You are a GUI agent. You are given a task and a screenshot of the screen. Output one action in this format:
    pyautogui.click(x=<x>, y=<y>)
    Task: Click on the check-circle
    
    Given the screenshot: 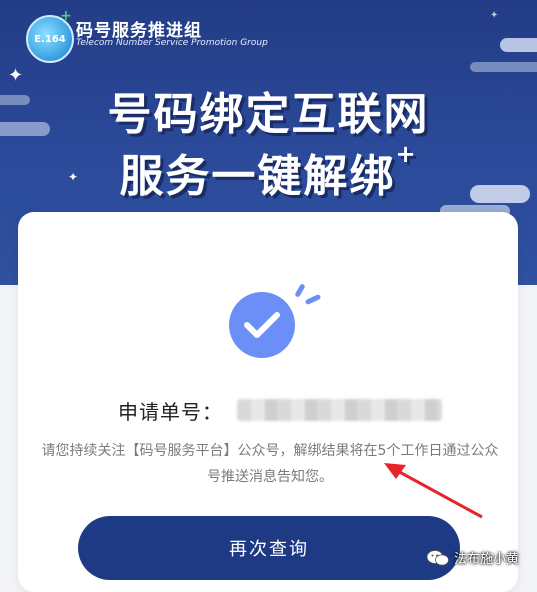 What is the action you would take?
    pyautogui.click(x=262, y=325)
    